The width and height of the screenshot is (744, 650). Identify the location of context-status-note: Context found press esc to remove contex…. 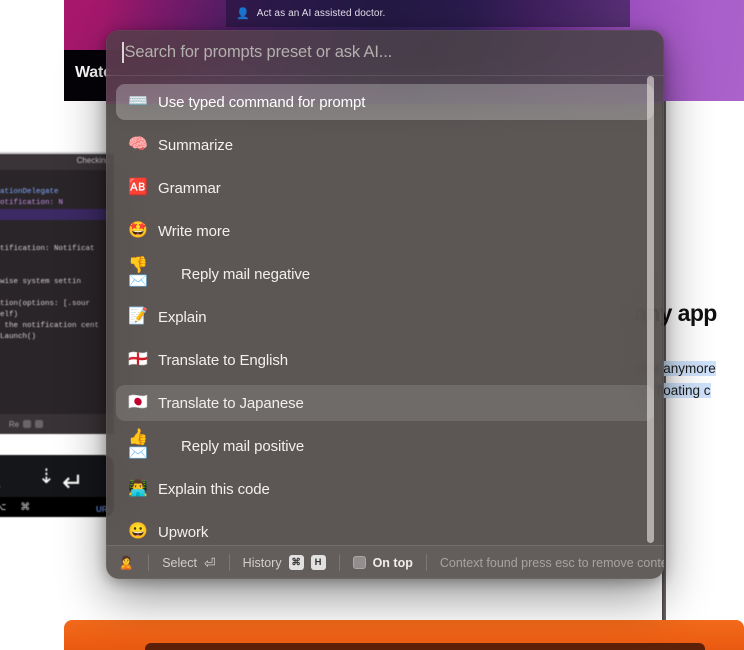
(551, 562).